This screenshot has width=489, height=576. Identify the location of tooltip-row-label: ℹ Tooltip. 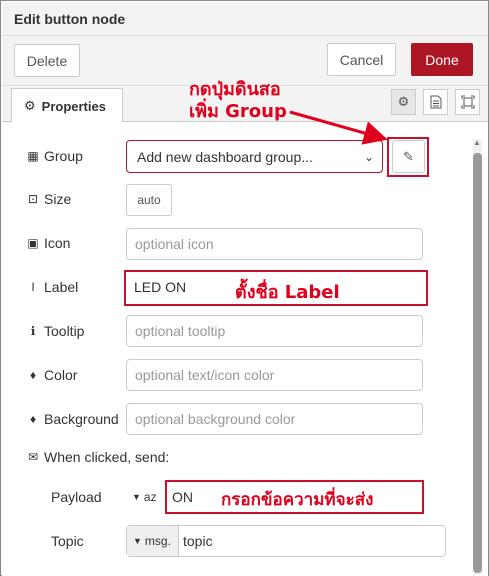
(55, 331).